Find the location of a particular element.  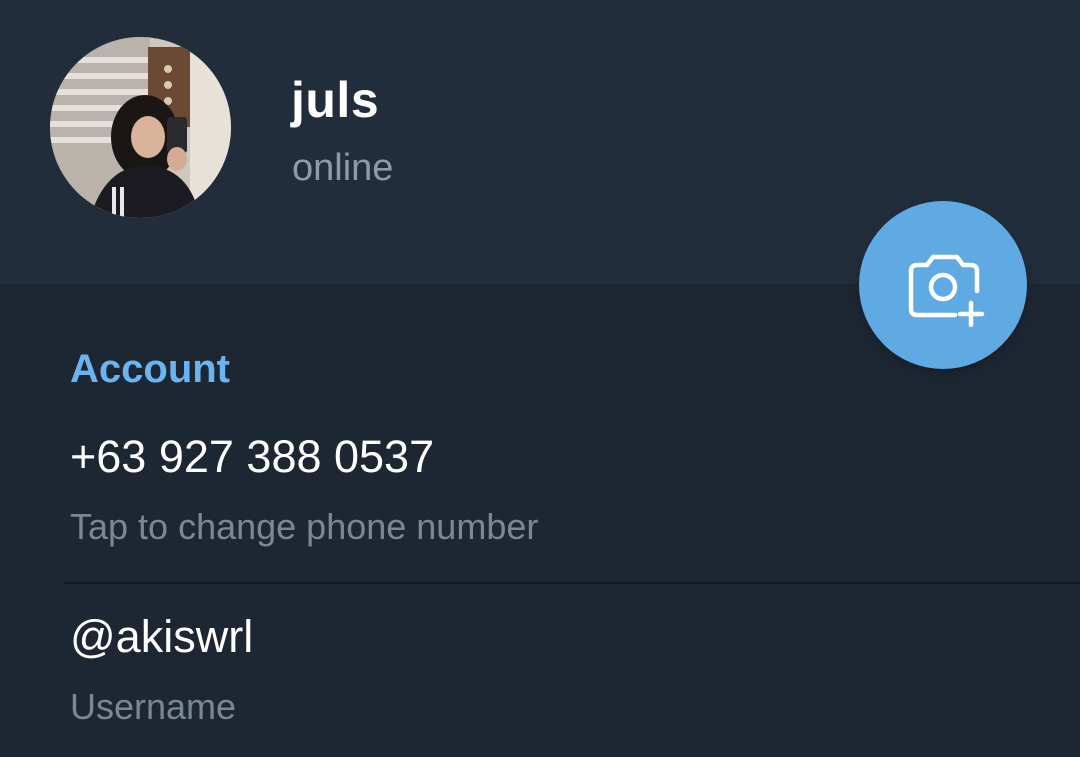

profile-status: online is located at coordinates (343, 168).